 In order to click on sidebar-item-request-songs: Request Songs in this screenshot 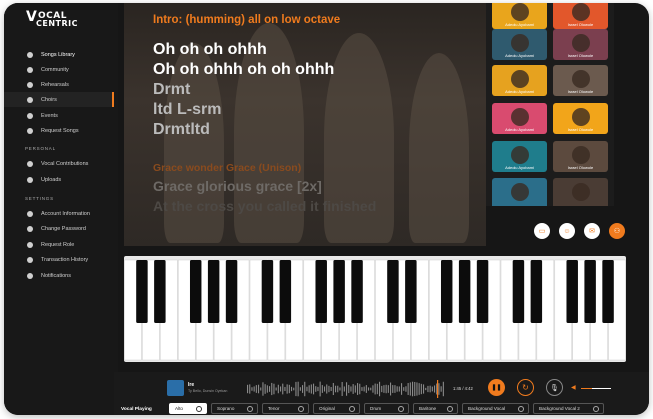, I will do `click(59, 130)`.